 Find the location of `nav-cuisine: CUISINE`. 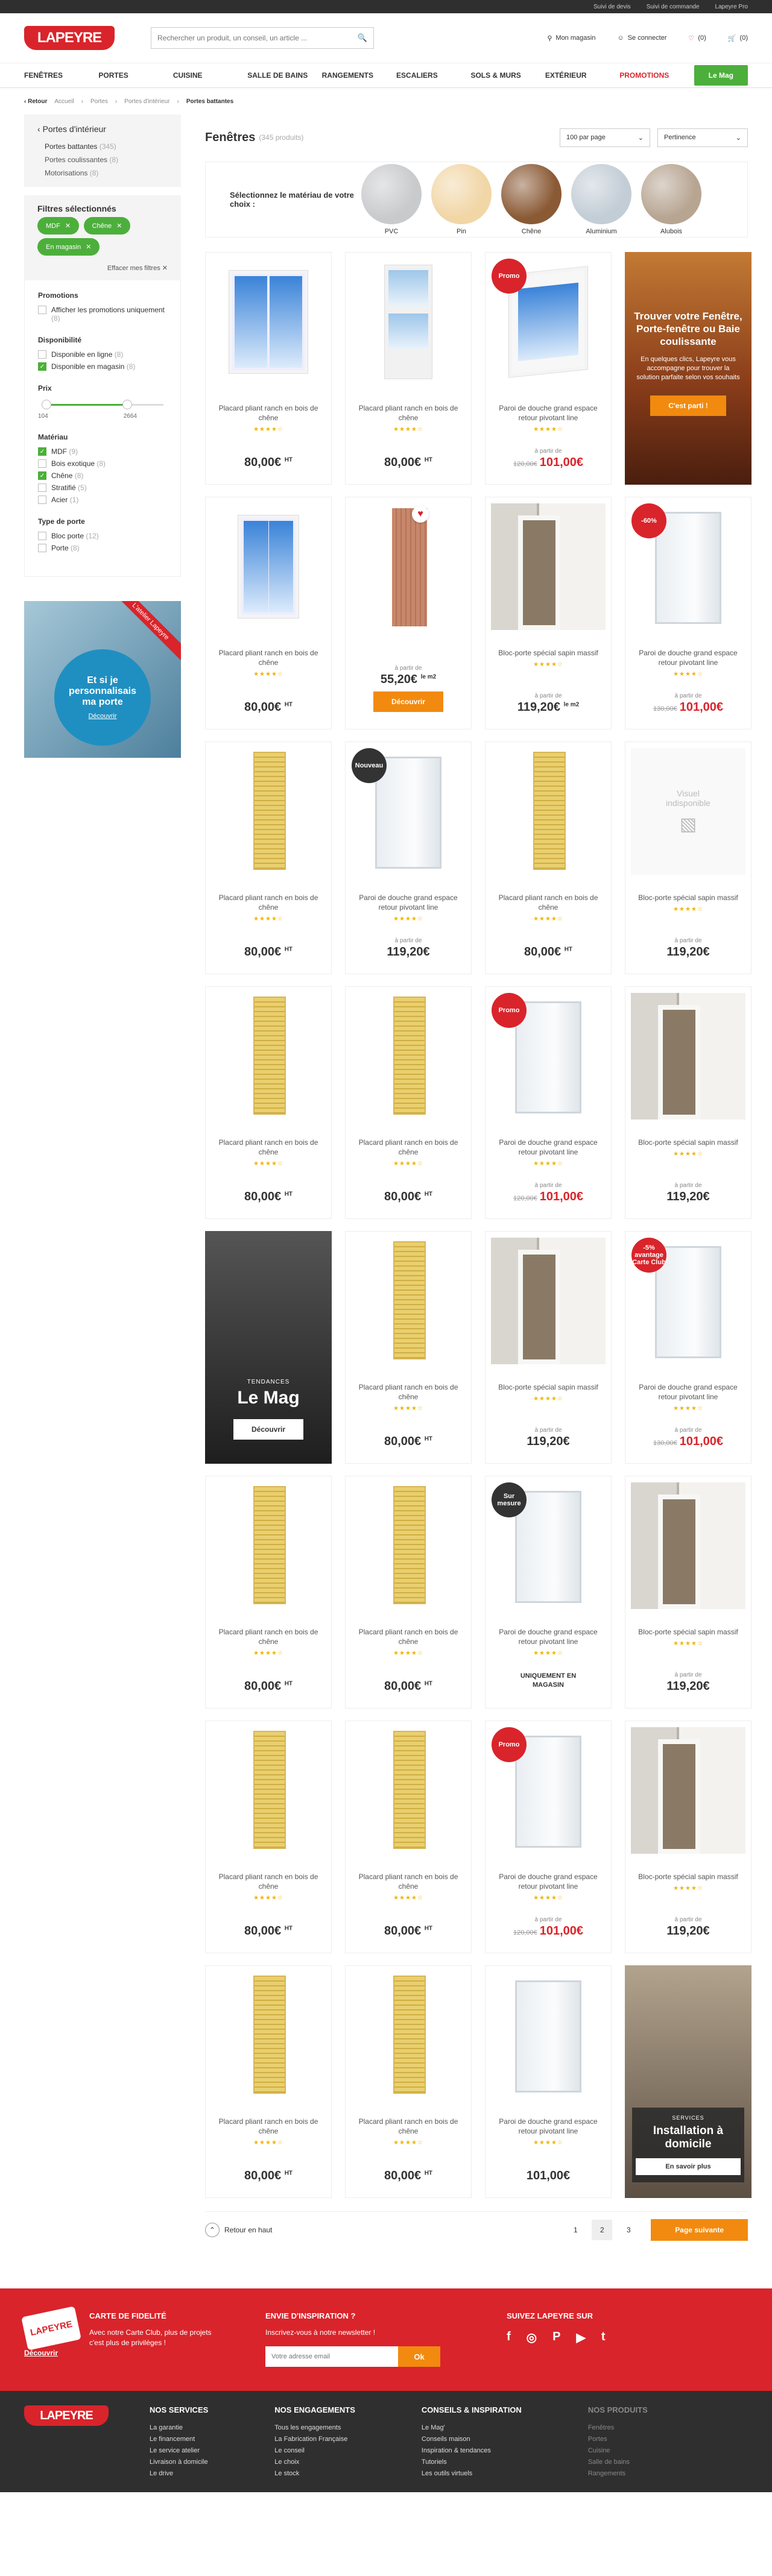

nav-cuisine: CUISINE is located at coordinates (210, 75).